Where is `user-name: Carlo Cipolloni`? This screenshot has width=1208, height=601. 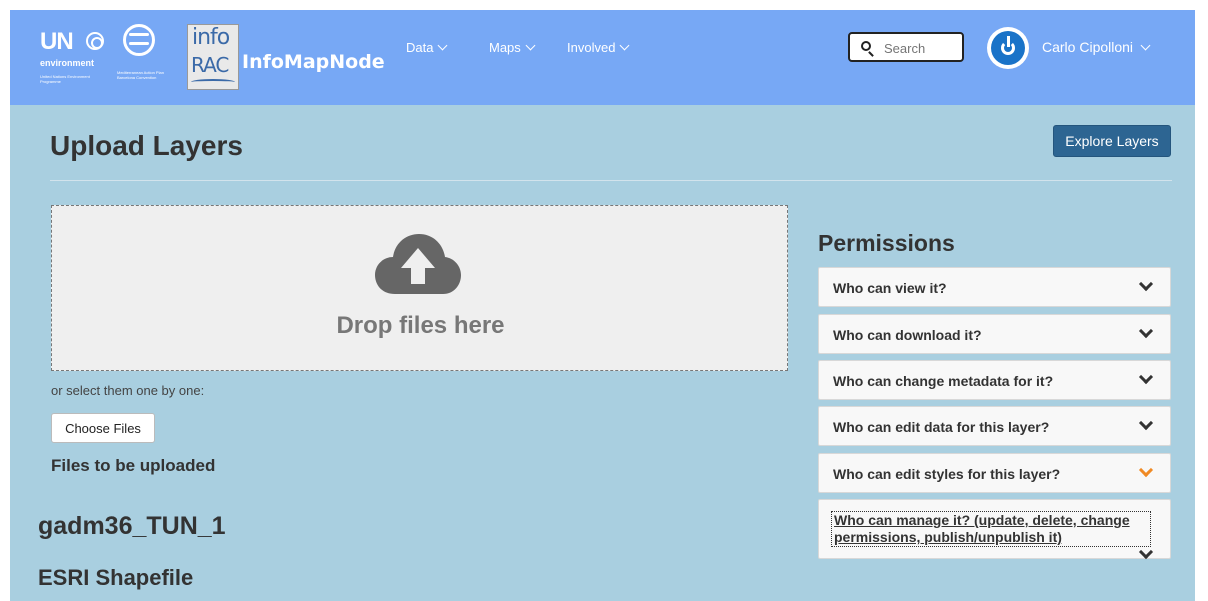
user-name: Carlo Cipolloni is located at coordinates (1088, 47).